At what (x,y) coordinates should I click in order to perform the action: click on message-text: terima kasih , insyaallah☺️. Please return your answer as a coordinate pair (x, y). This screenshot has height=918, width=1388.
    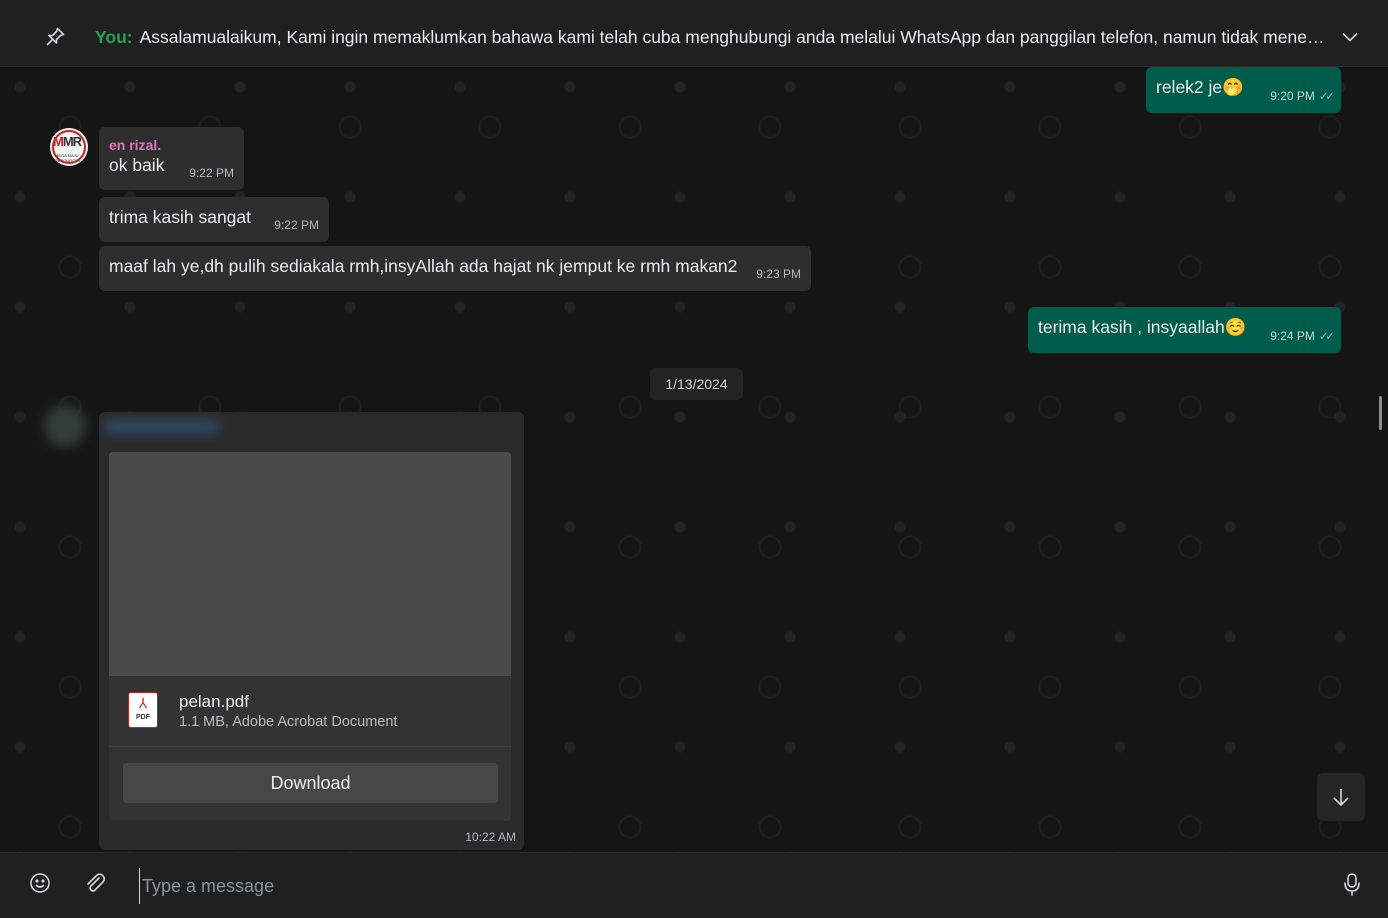
    Looking at the image, I should click on (1142, 327).